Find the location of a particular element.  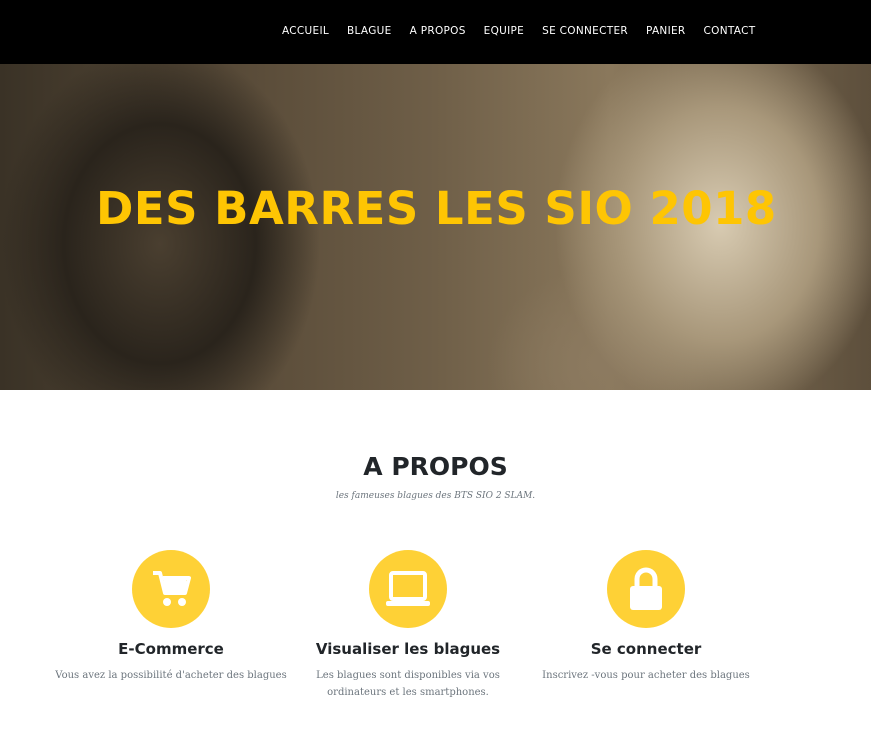

nav-item-a-propos: A PROPOS is located at coordinates (438, 31).